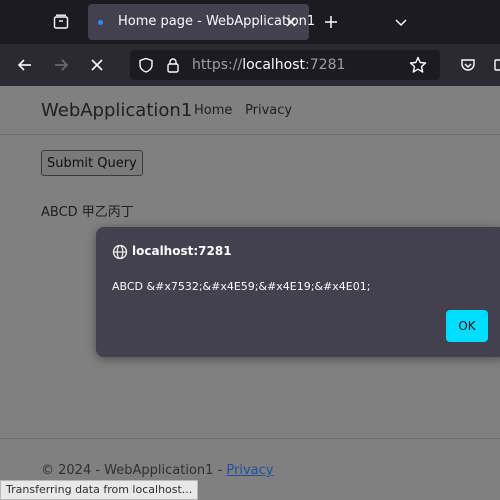 Image resolution: width=500 pixels, height=500 pixels. Describe the element at coordinates (116, 110) in the screenshot. I see `site-brand: WebApplication1` at that location.